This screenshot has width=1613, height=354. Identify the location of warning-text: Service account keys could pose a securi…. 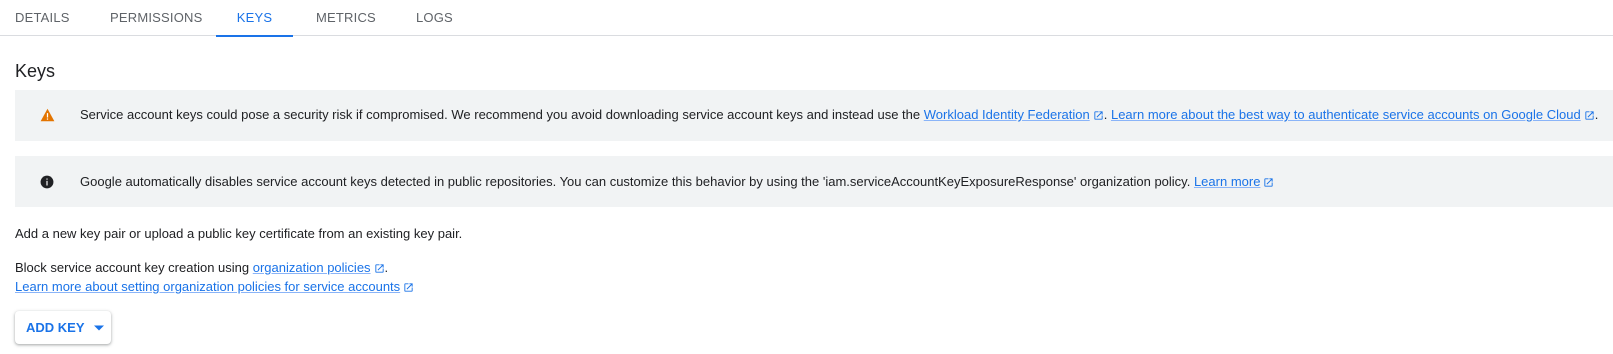
(500, 114).